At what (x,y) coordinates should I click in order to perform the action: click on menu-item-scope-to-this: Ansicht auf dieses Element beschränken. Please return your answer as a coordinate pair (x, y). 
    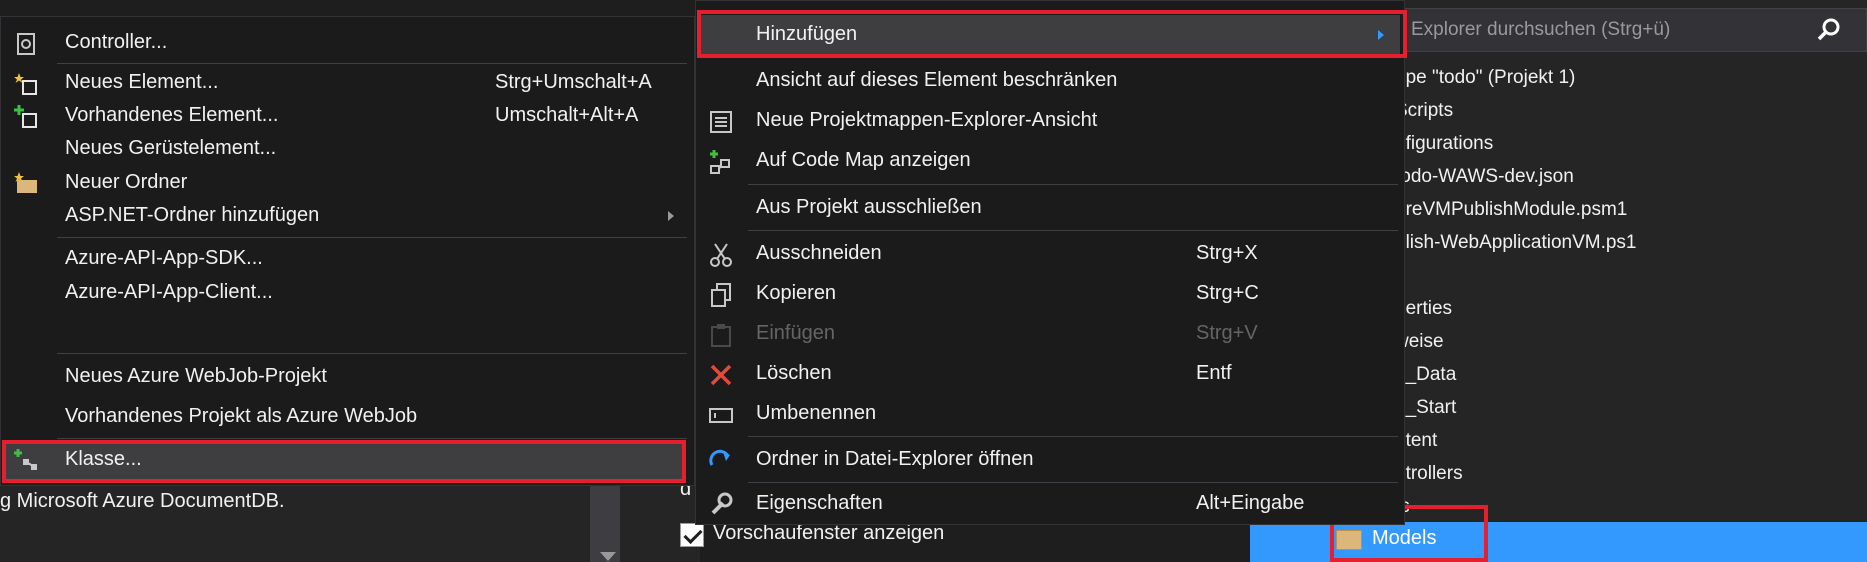
    Looking at the image, I should click on (1050, 81).